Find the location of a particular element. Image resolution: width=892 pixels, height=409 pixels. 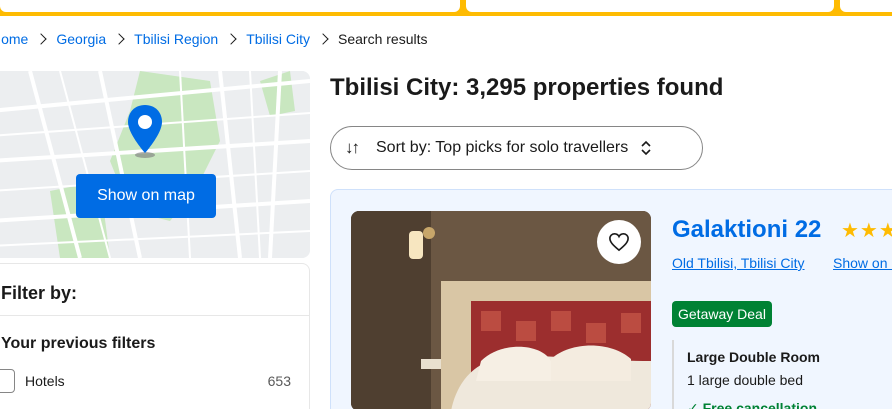

property-show-on-map-link: Show on map is located at coordinates (862, 263).